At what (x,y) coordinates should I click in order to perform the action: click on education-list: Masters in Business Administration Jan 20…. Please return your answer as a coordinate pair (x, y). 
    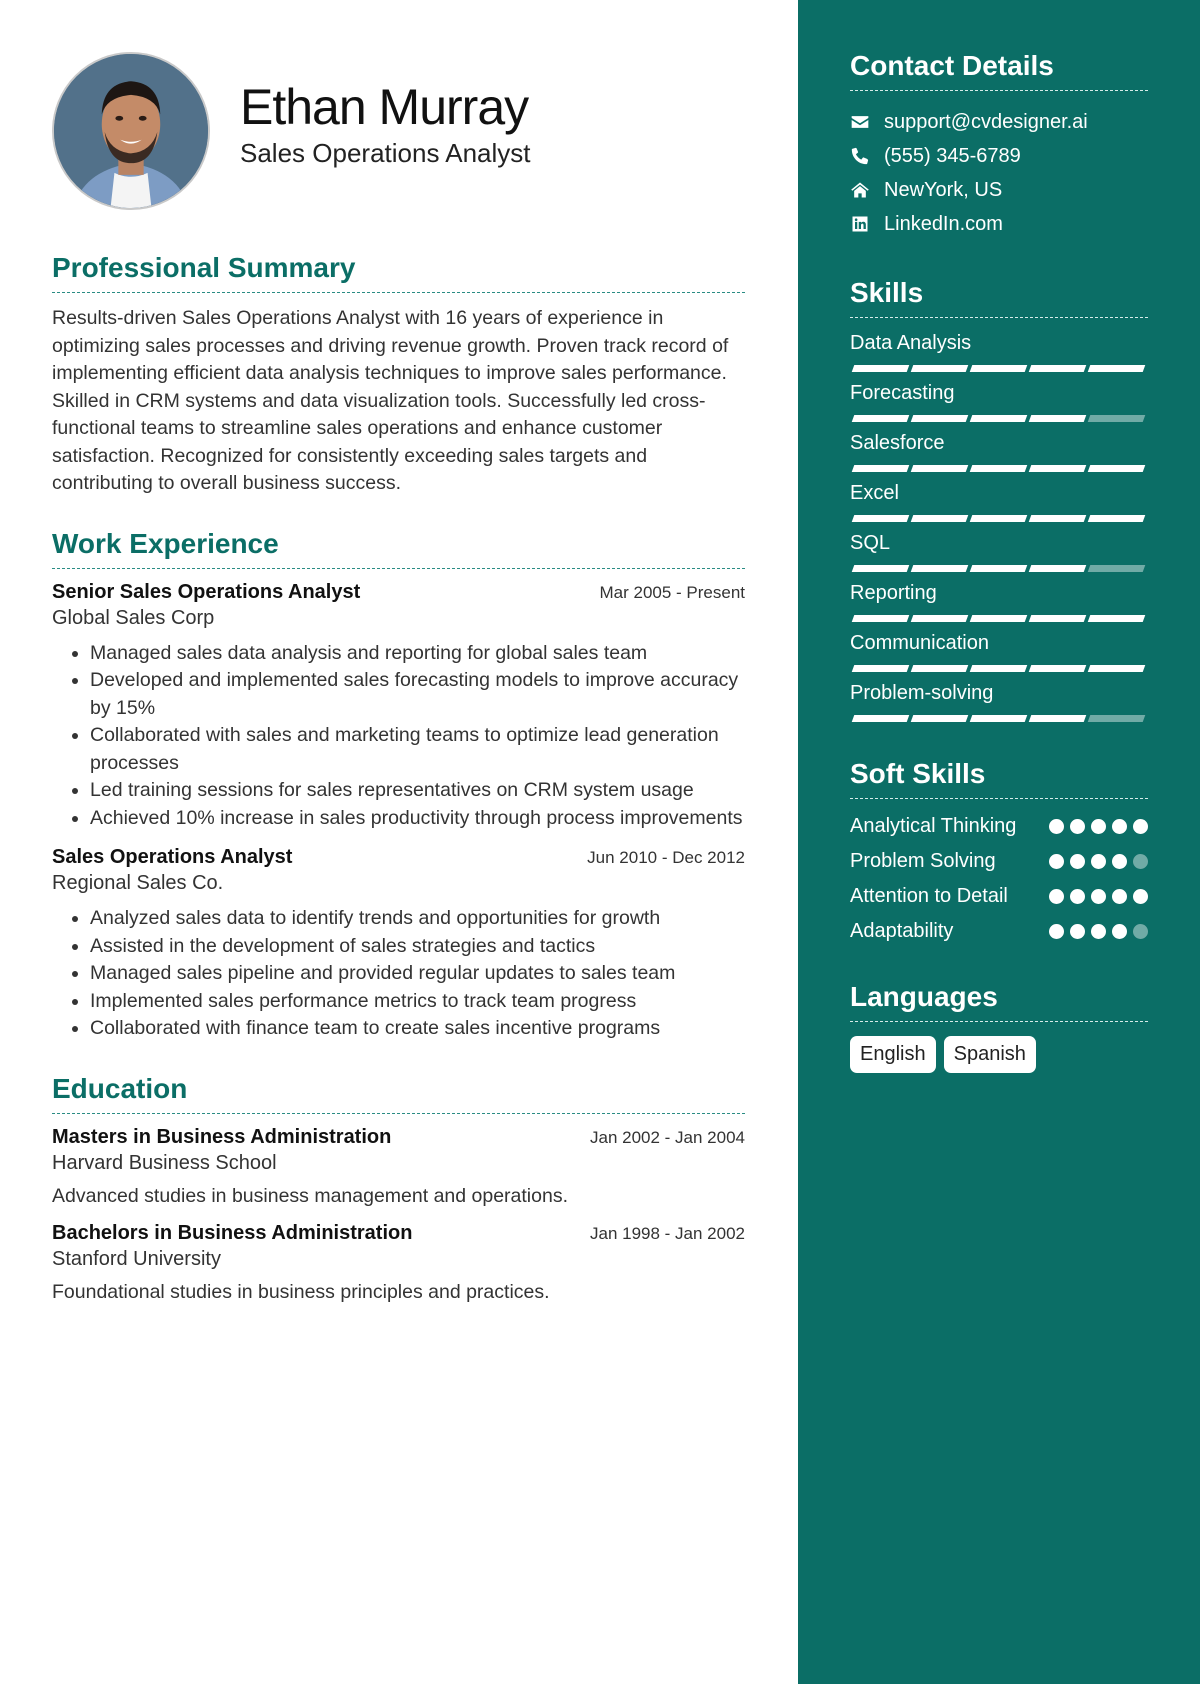
    Looking at the image, I should click on (398, 1215).